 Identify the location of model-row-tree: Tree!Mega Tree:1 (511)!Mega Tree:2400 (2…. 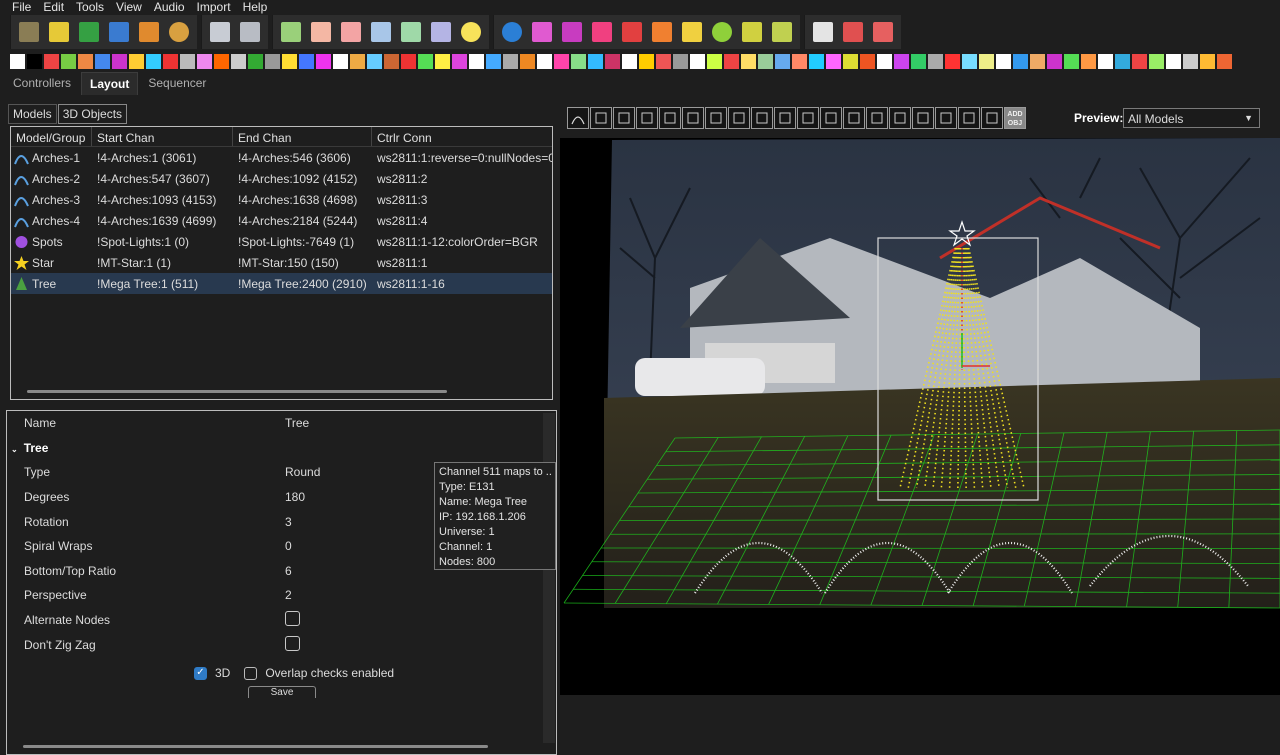
(281, 283).